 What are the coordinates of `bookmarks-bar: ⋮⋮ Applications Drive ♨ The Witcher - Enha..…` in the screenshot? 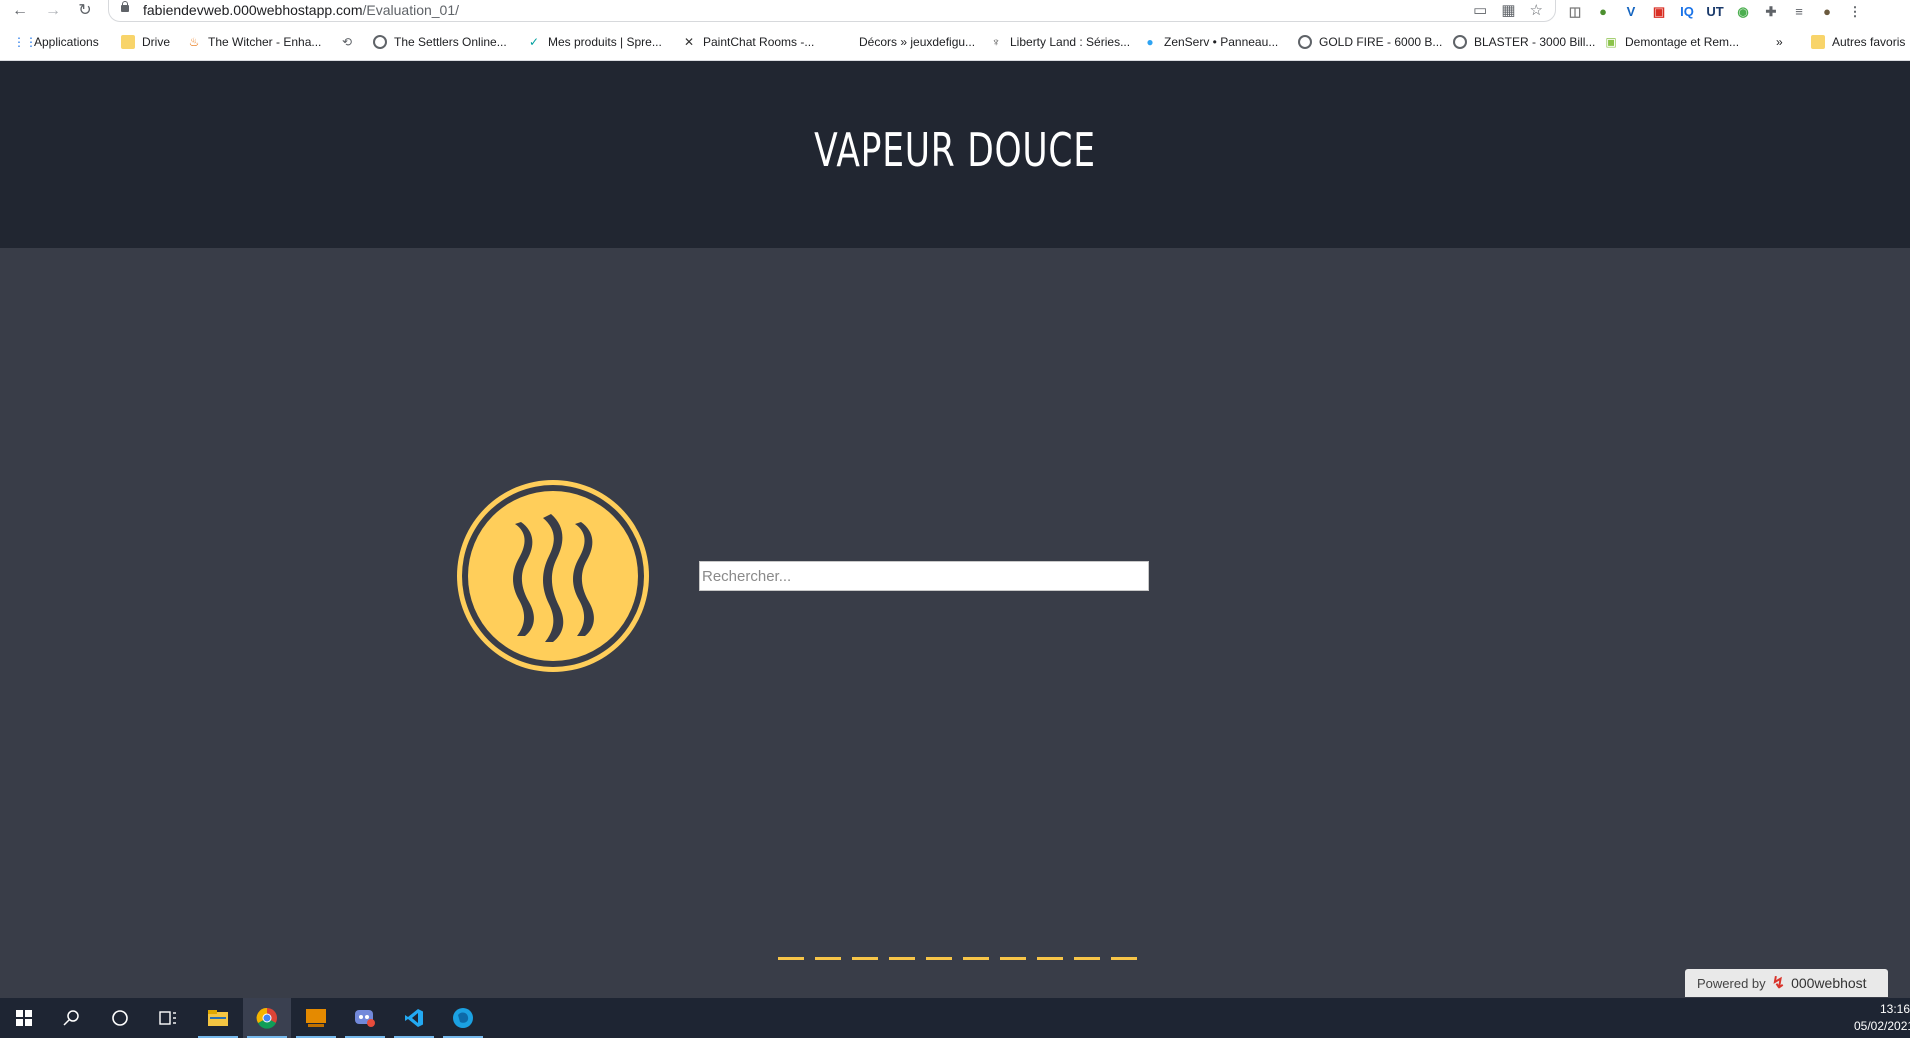 It's located at (955, 42).